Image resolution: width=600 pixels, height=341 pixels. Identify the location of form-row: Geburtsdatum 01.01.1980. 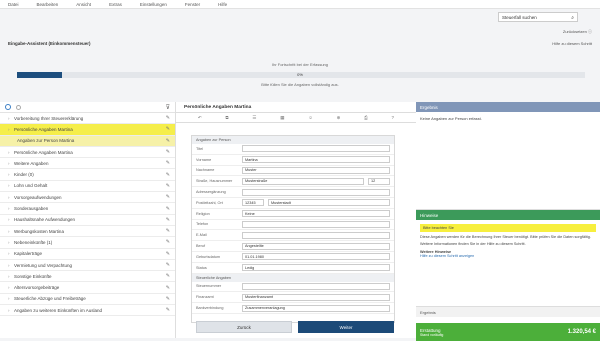
(293, 257).